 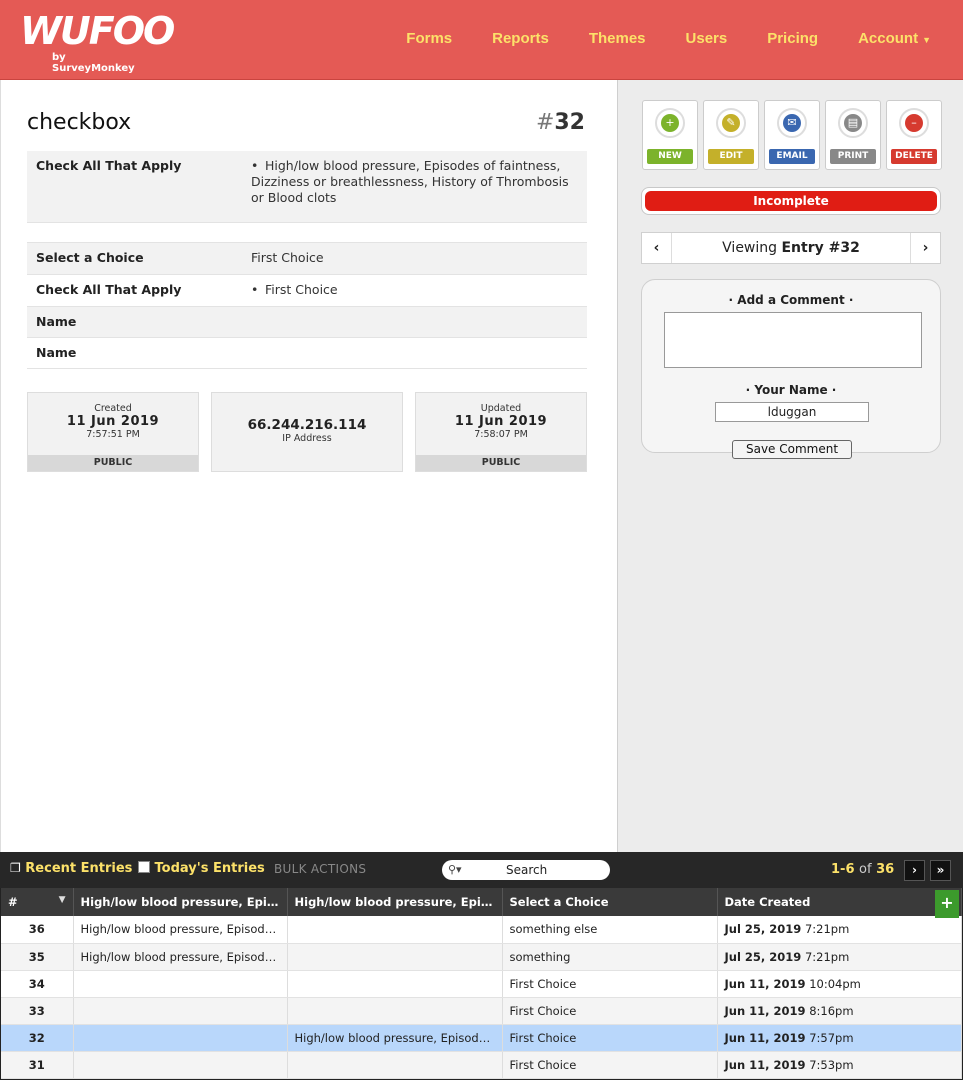 I want to click on edit-button: ✎ EDIT, so click(x=731, y=135).